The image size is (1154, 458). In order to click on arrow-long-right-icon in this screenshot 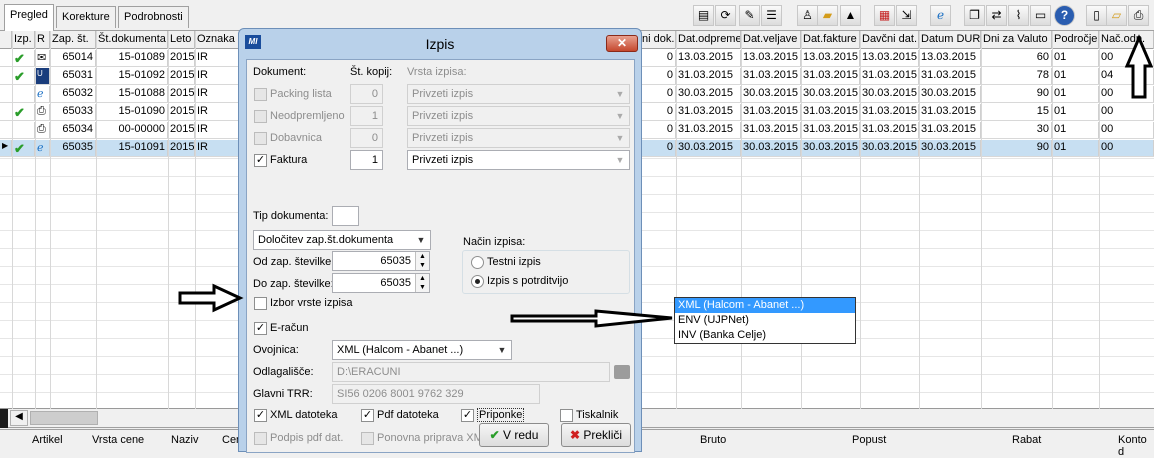, I will do `click(591, 318)`.